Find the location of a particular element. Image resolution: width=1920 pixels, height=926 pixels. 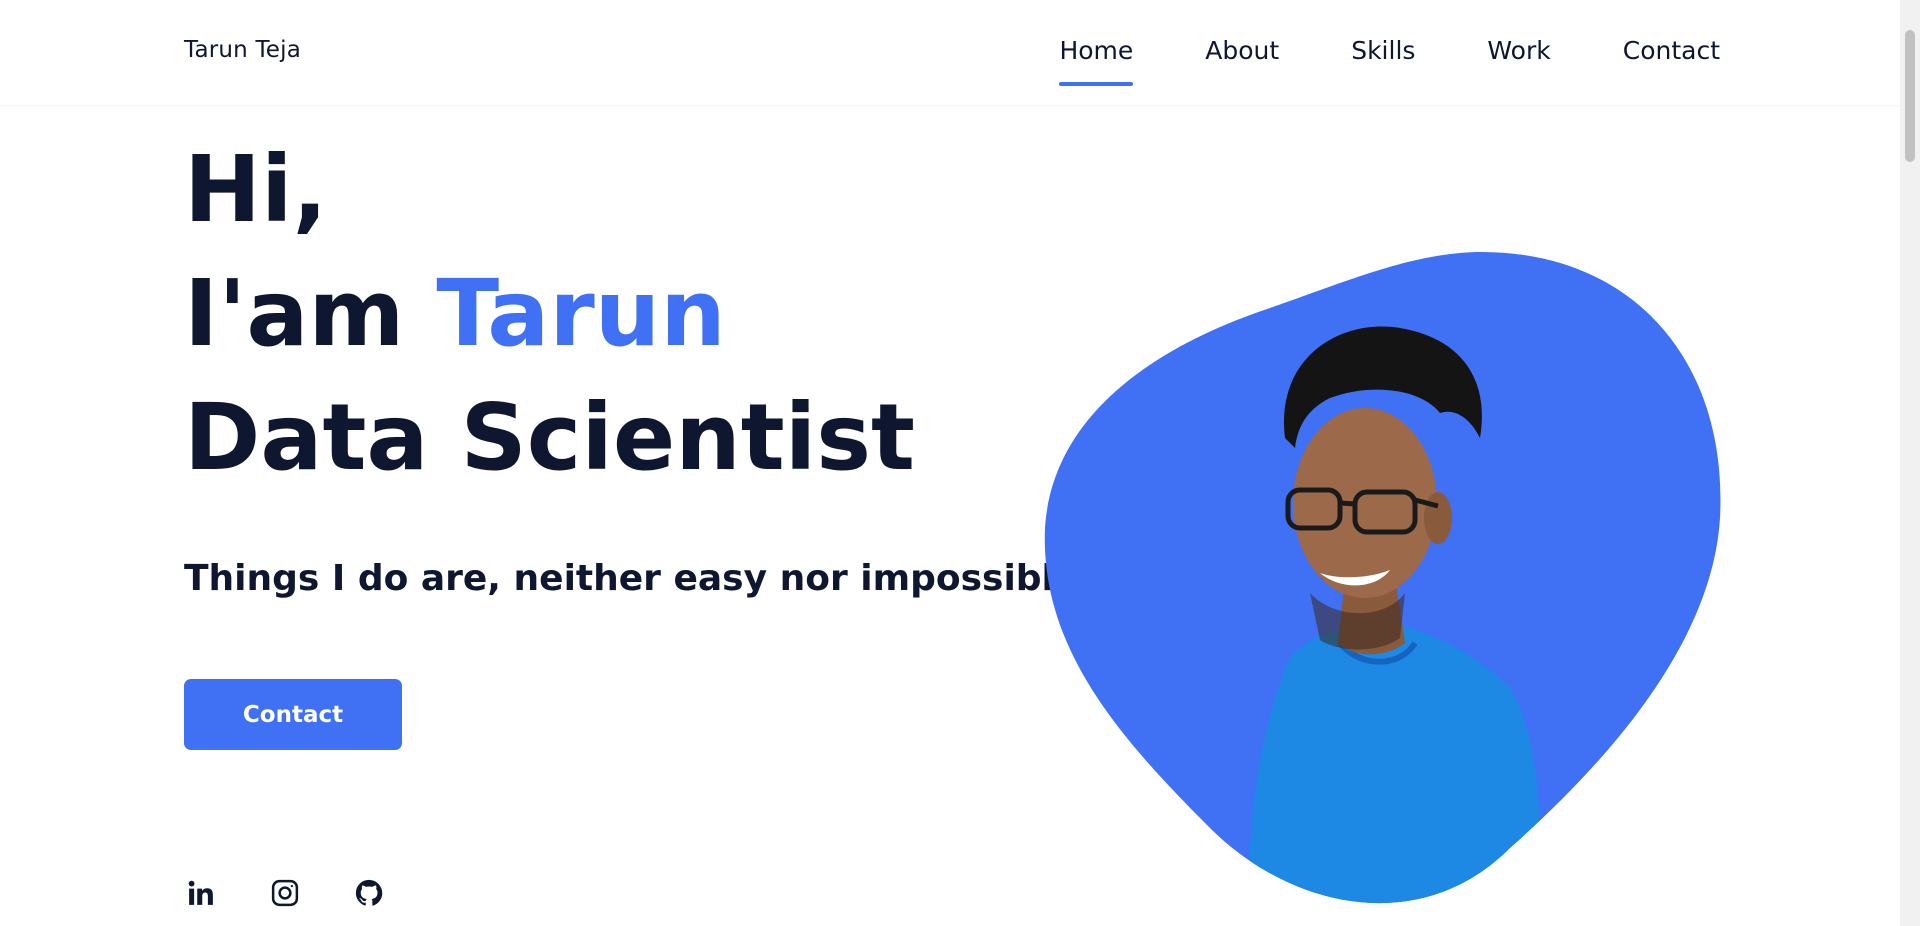

brand-logo: Tarun Teja is located at coordinates (242, 50).